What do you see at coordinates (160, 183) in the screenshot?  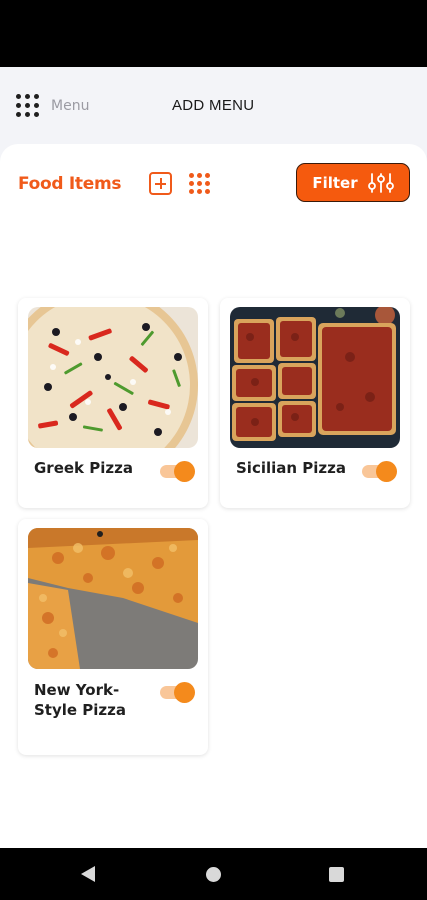 I see `add-icon` at bounding box center [160, 183].